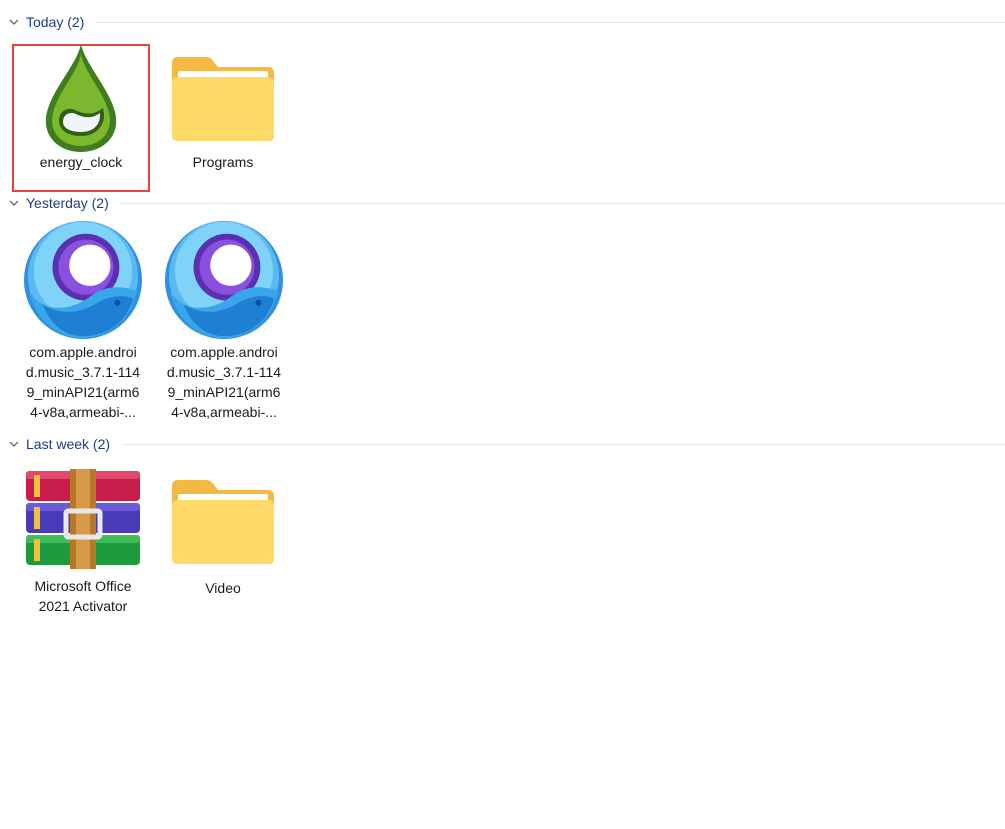 This screenshot has width=1005, height=829. I want to click on energy-clock-drop-icon, so click(81, 98).